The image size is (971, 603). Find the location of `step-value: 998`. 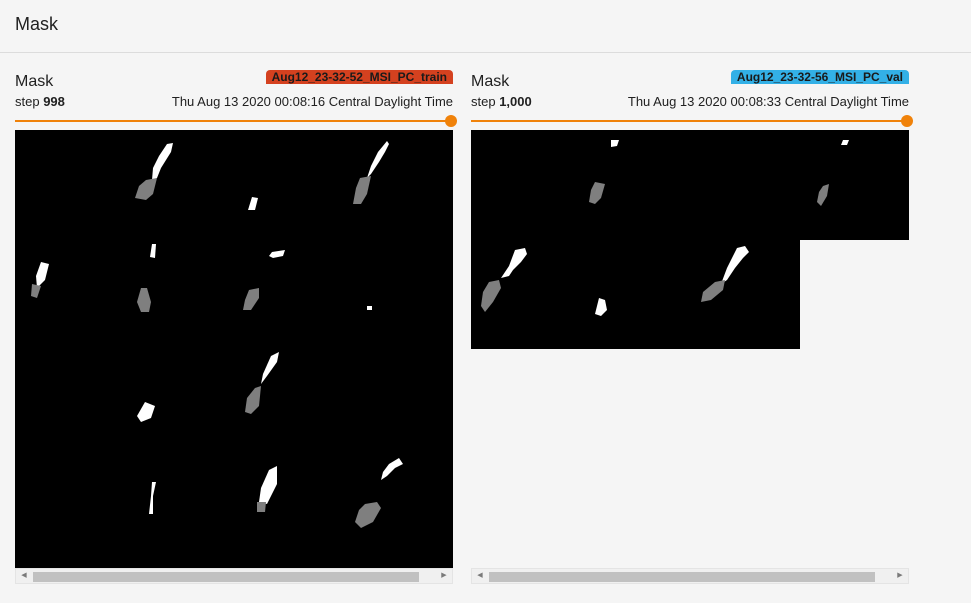

step-value: 998 is located at coordinates (54, 101).